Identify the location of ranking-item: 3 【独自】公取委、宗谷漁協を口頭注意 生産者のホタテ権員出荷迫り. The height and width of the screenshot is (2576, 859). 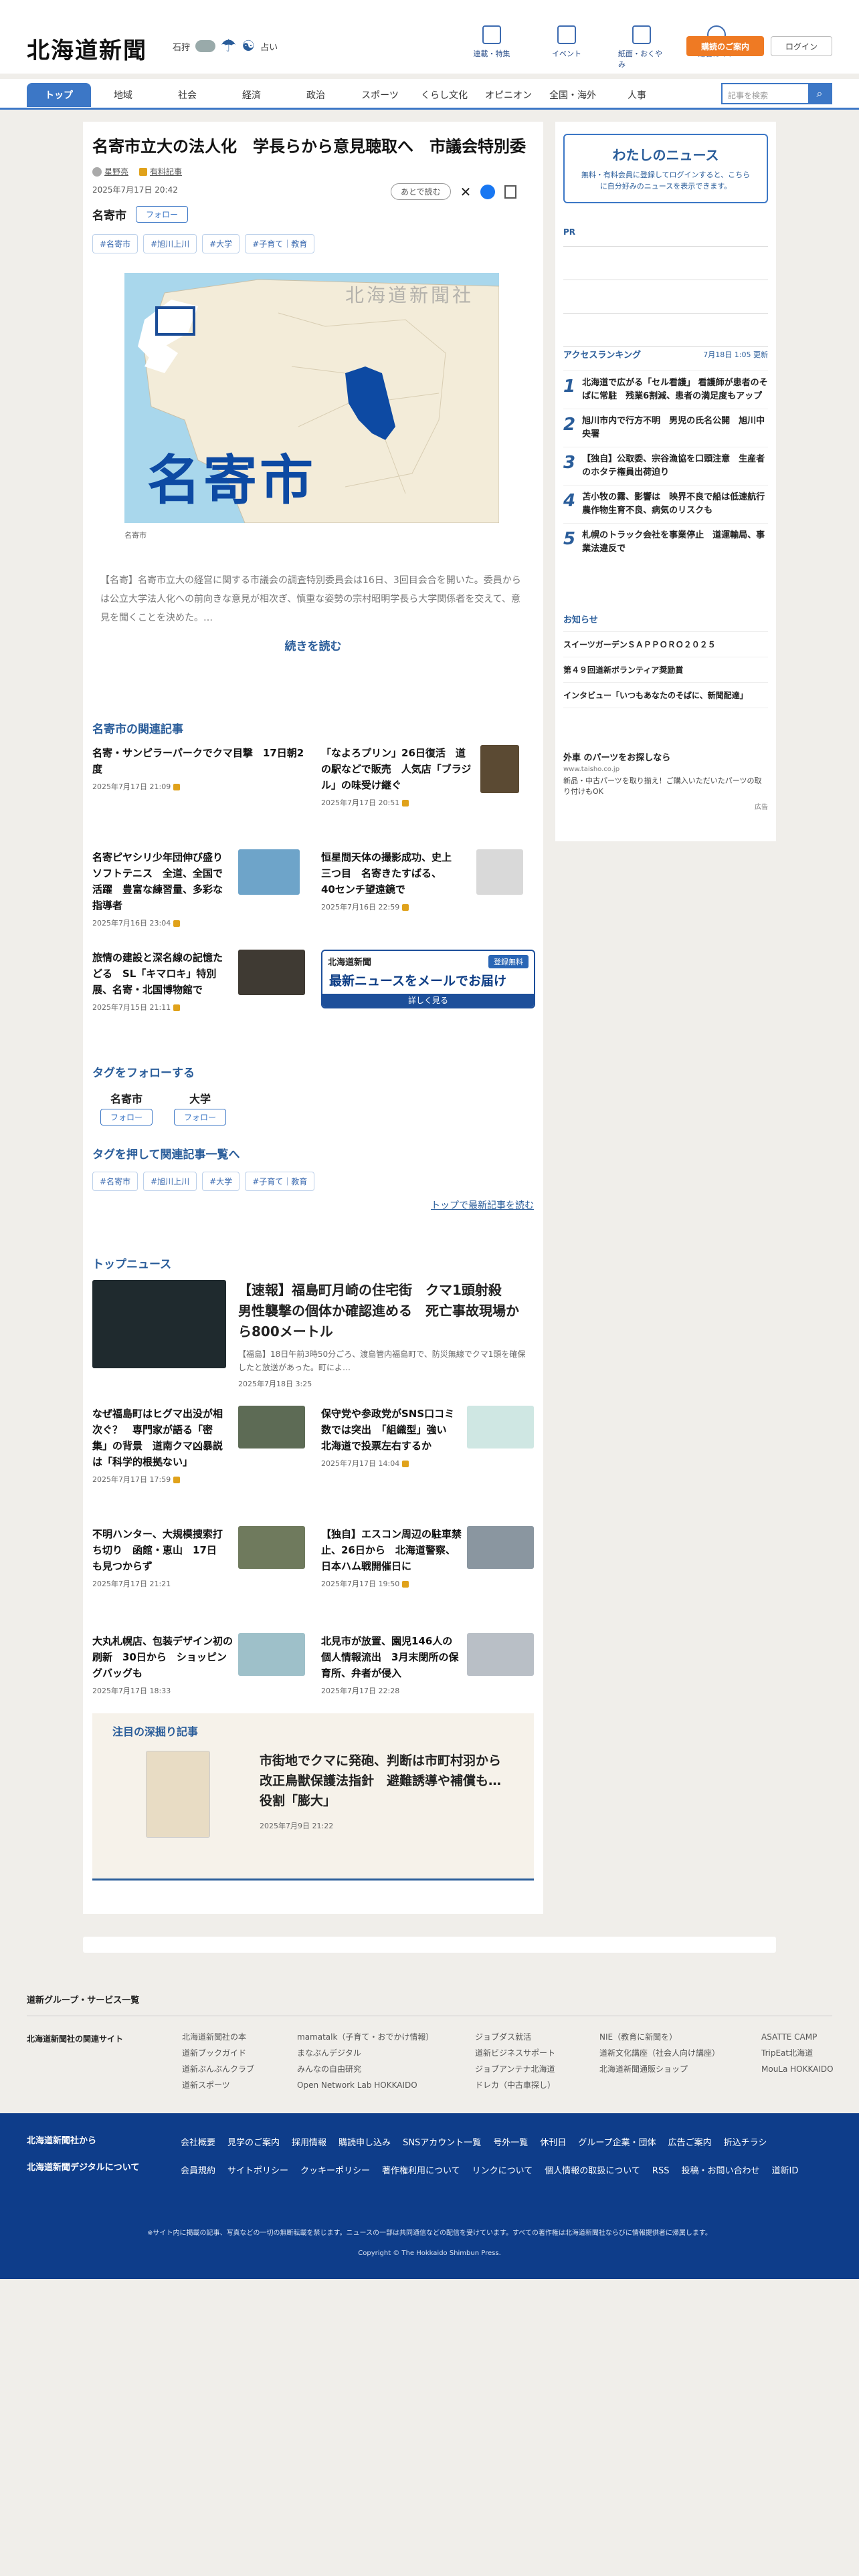
(666, 466).